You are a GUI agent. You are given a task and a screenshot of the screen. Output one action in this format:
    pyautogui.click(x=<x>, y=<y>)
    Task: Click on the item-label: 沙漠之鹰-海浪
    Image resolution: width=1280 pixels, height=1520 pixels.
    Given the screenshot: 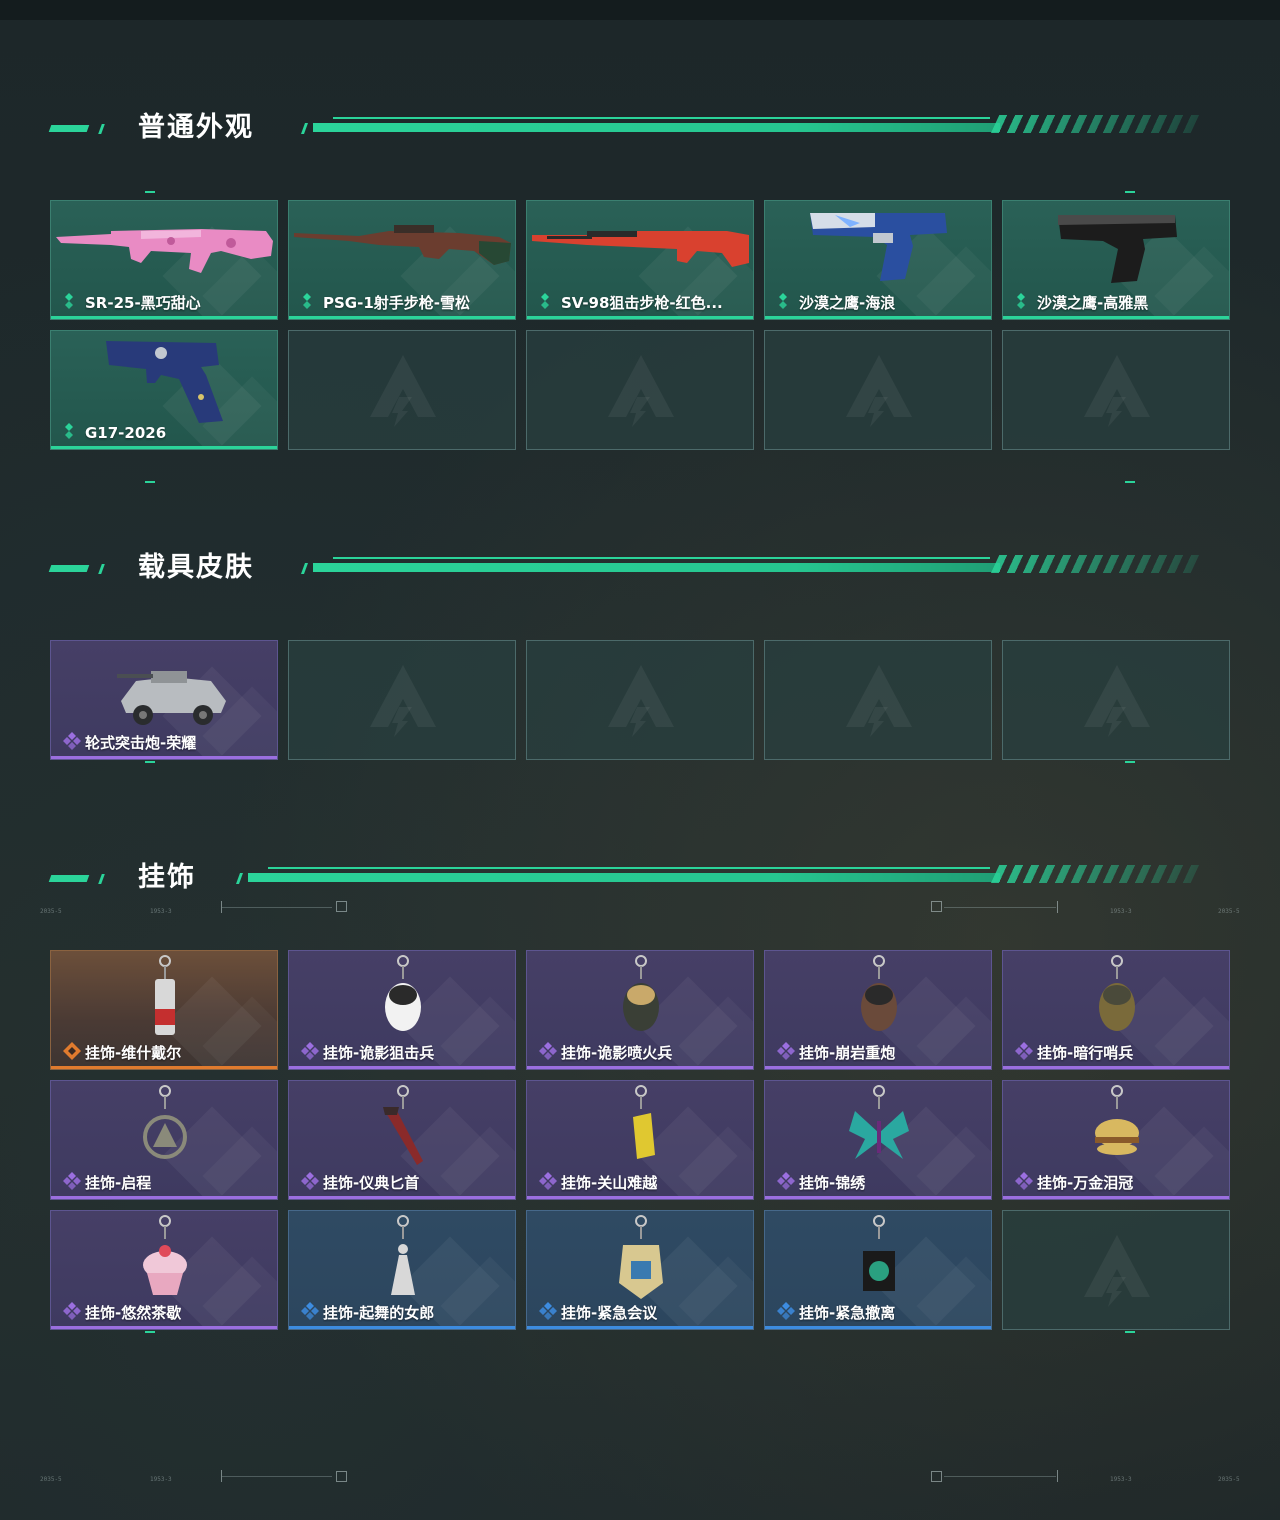 What is the action you would take?
    pyautogui.click(x=847, y=303)
    